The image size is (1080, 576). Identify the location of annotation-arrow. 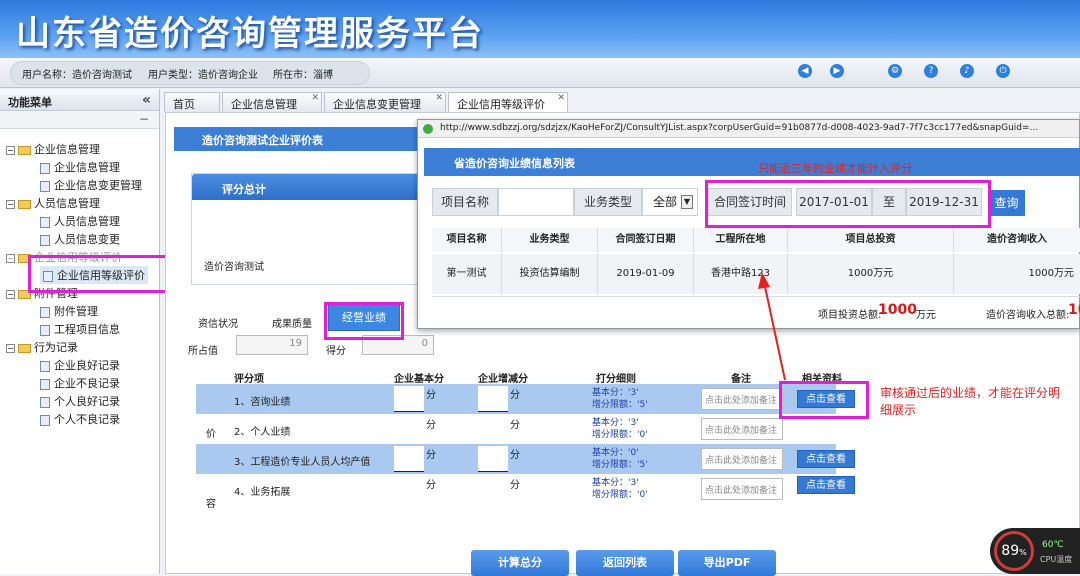
(772, 326).